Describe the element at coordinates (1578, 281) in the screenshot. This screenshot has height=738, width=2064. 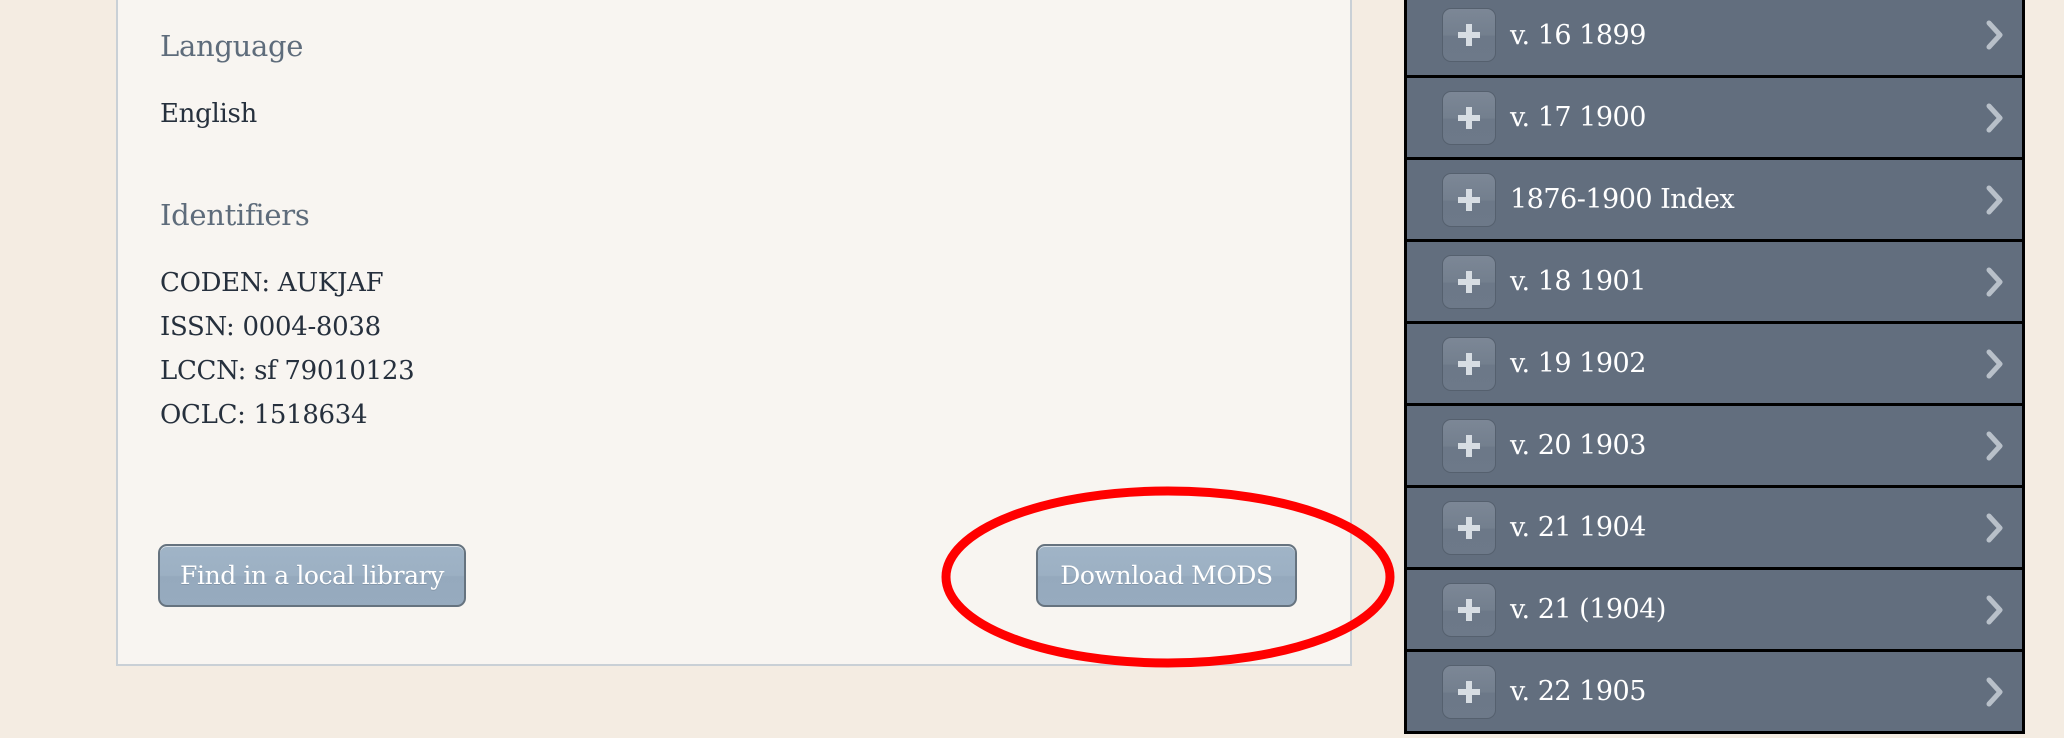
I see `volume-label: v. 18 1901` at that location.